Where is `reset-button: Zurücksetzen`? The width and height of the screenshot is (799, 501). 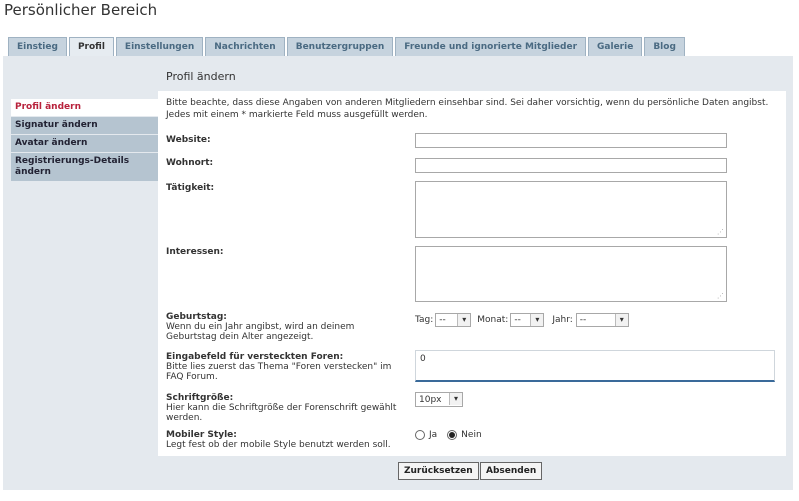
reset-button: Zurücksetzen is located at coordinates (438, 471).